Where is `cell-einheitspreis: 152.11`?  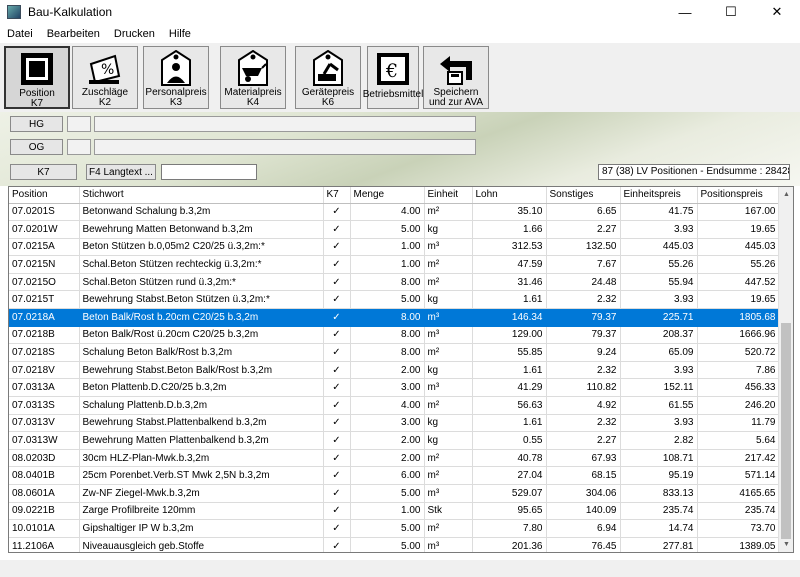
cell-einheitspreis: 152.11 is located at coordinates (659, 388).